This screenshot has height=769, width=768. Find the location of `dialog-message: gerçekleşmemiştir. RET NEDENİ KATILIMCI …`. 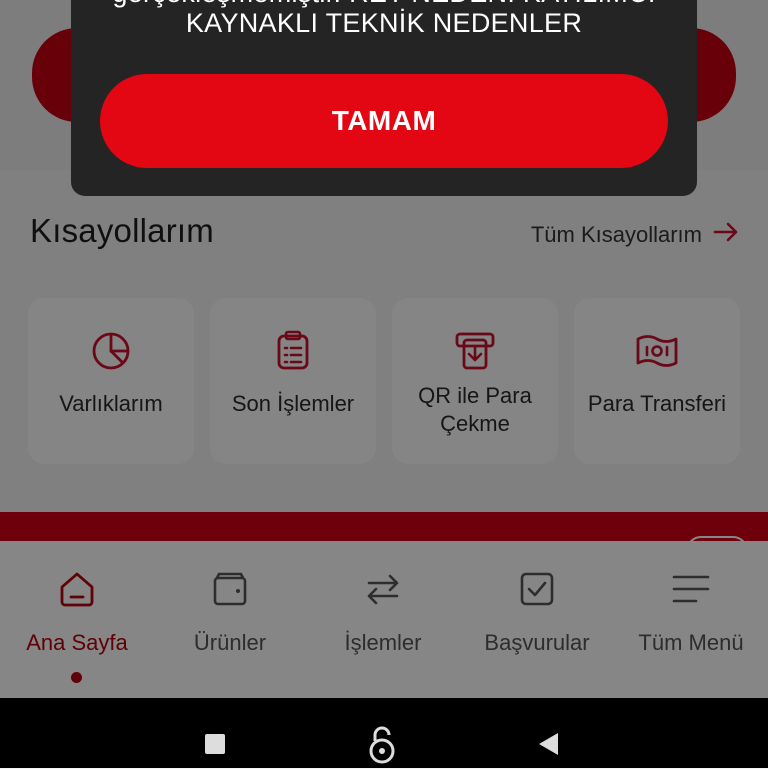

dialog-message: gerçekleşmemiştir. RET NEDENİ KATILIMCI … is located at coordinates (384, 19).